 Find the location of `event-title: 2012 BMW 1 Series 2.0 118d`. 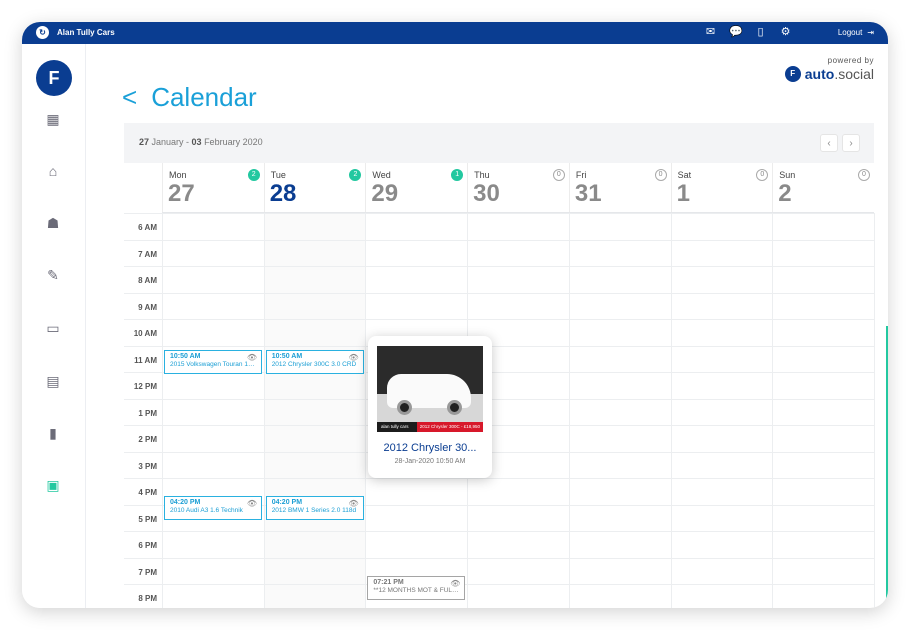

event-title: 2012 BMW 1 Series 2.0 118d is located at coordinates (314, 510).